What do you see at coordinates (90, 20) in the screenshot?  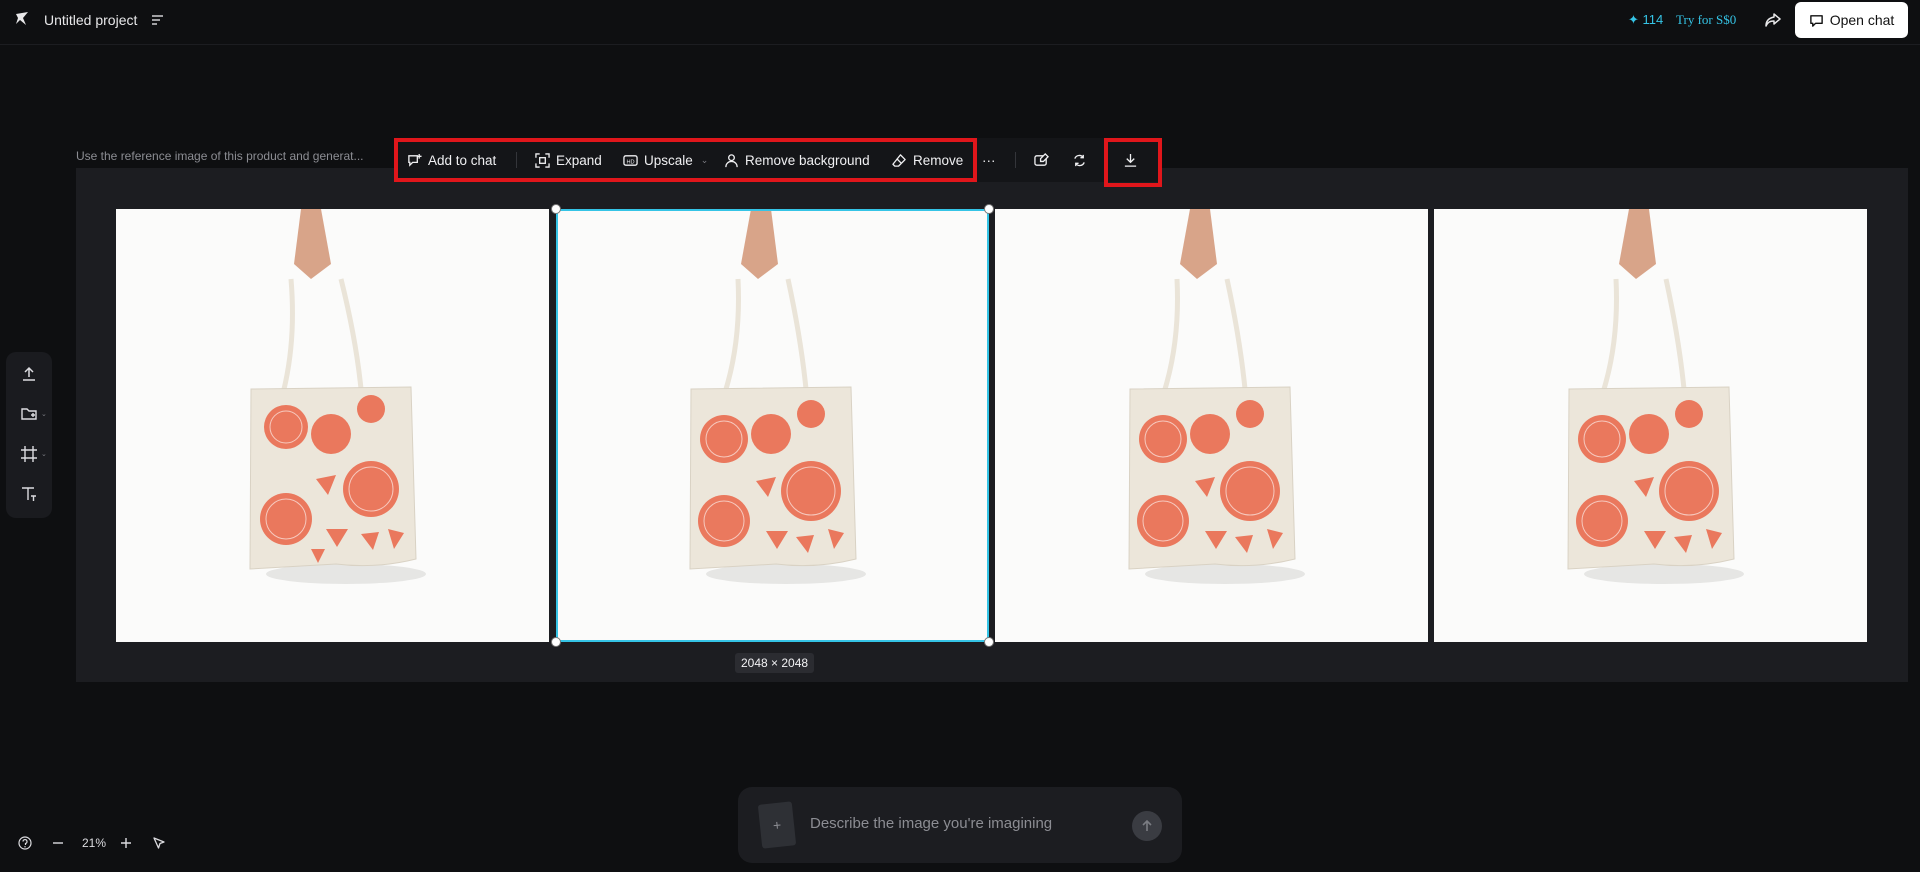 I see `project-title: Untitled project` at bounding box center [90, 20].